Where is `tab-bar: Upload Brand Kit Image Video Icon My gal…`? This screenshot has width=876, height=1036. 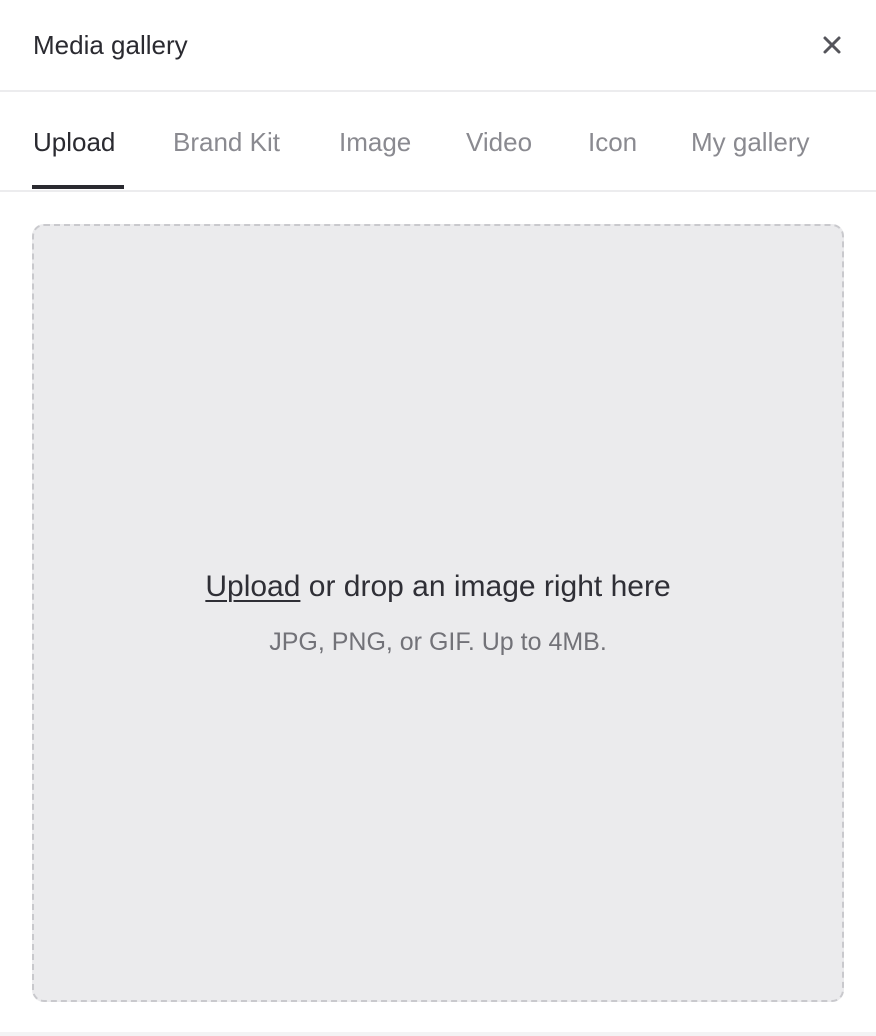 tab-bar: Upload Brand Kit Image Video Icon My gal… is located at coordinates (438, 142).